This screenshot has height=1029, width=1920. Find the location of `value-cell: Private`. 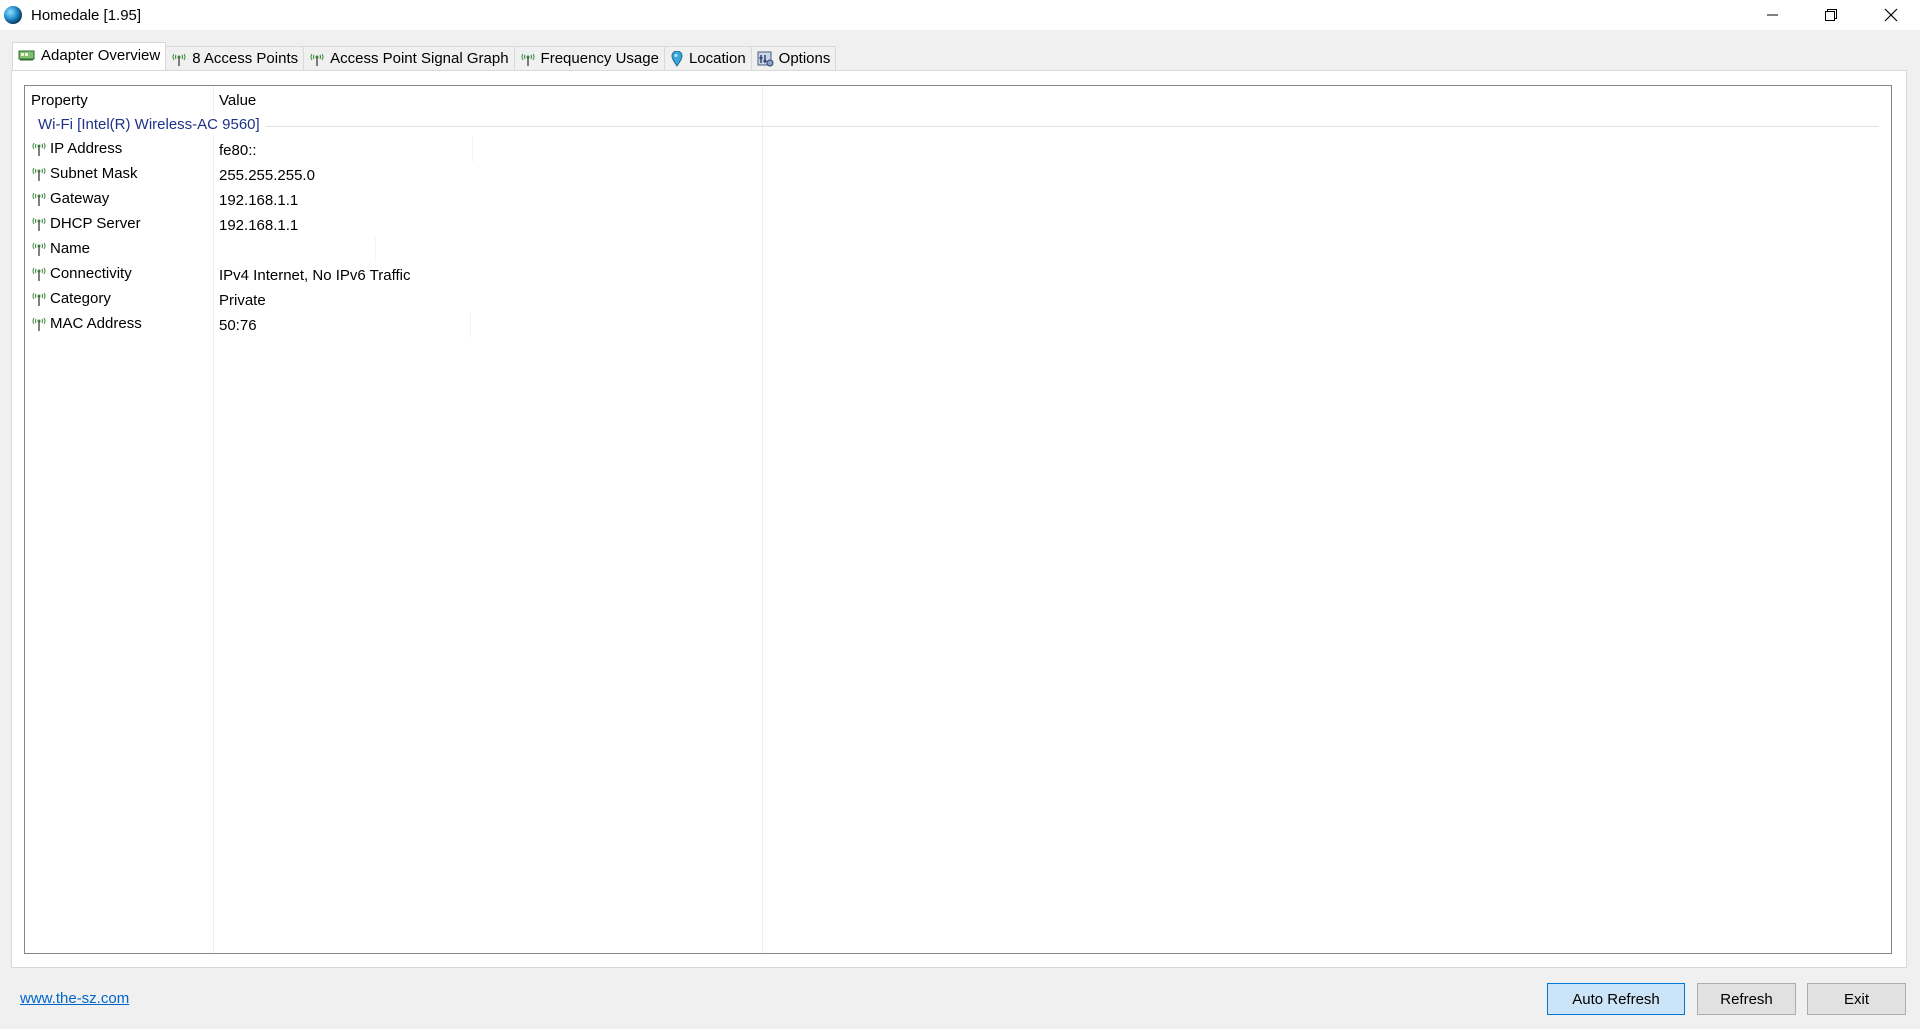

value-cell: Private is located at coordinates (242, 300).